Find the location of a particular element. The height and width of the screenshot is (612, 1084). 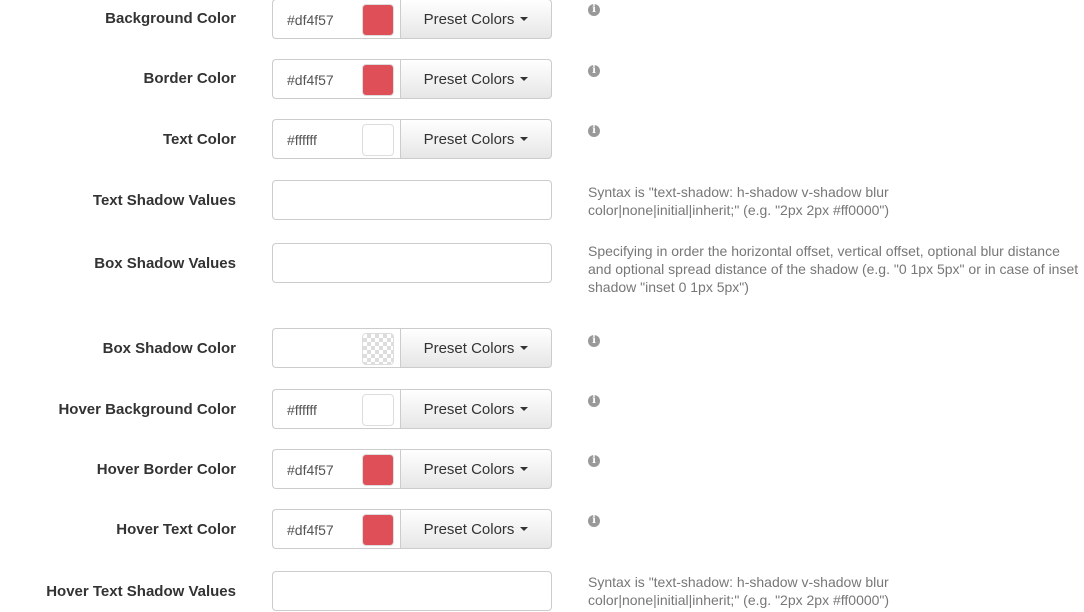

hover-text-shadow-input is located at coordinates (412, 591).